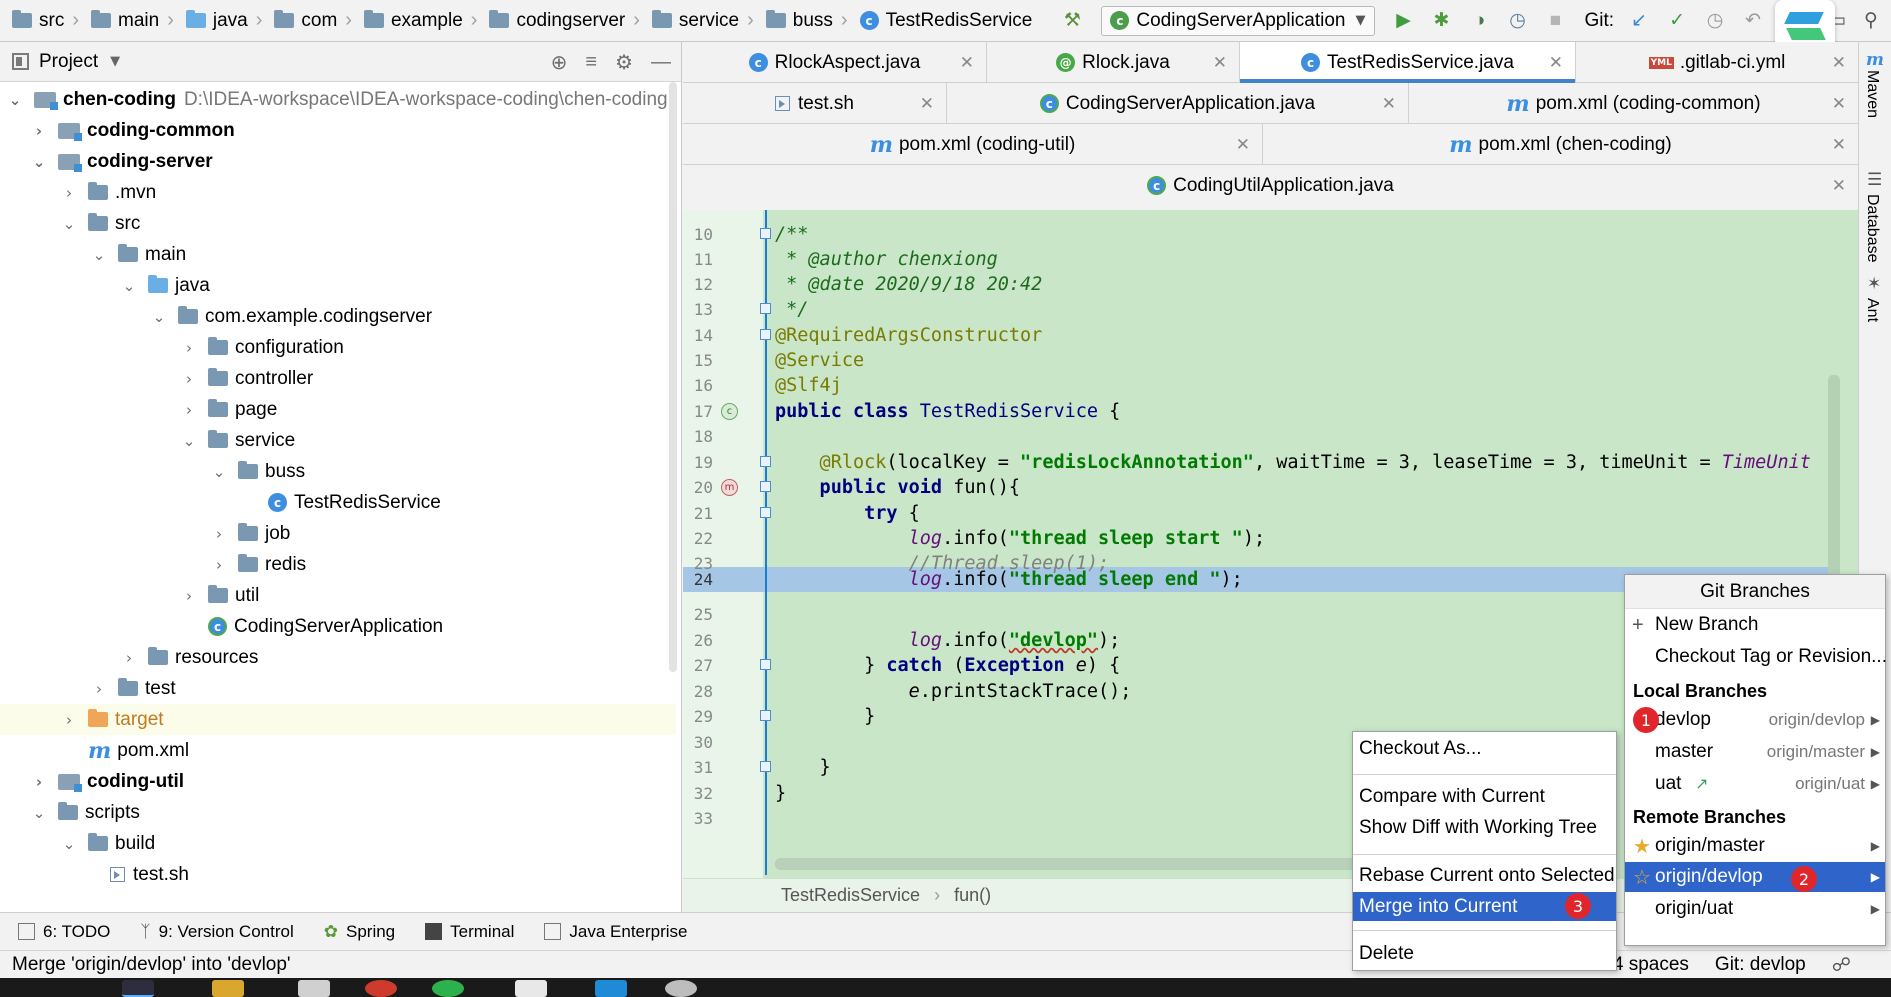  What do you see at coordinates (1633, 103) in the screenshot?
I see `tab-pom-coding-common: m pom.xml (coding-common) ✕` at bounding box center [1633, 103].